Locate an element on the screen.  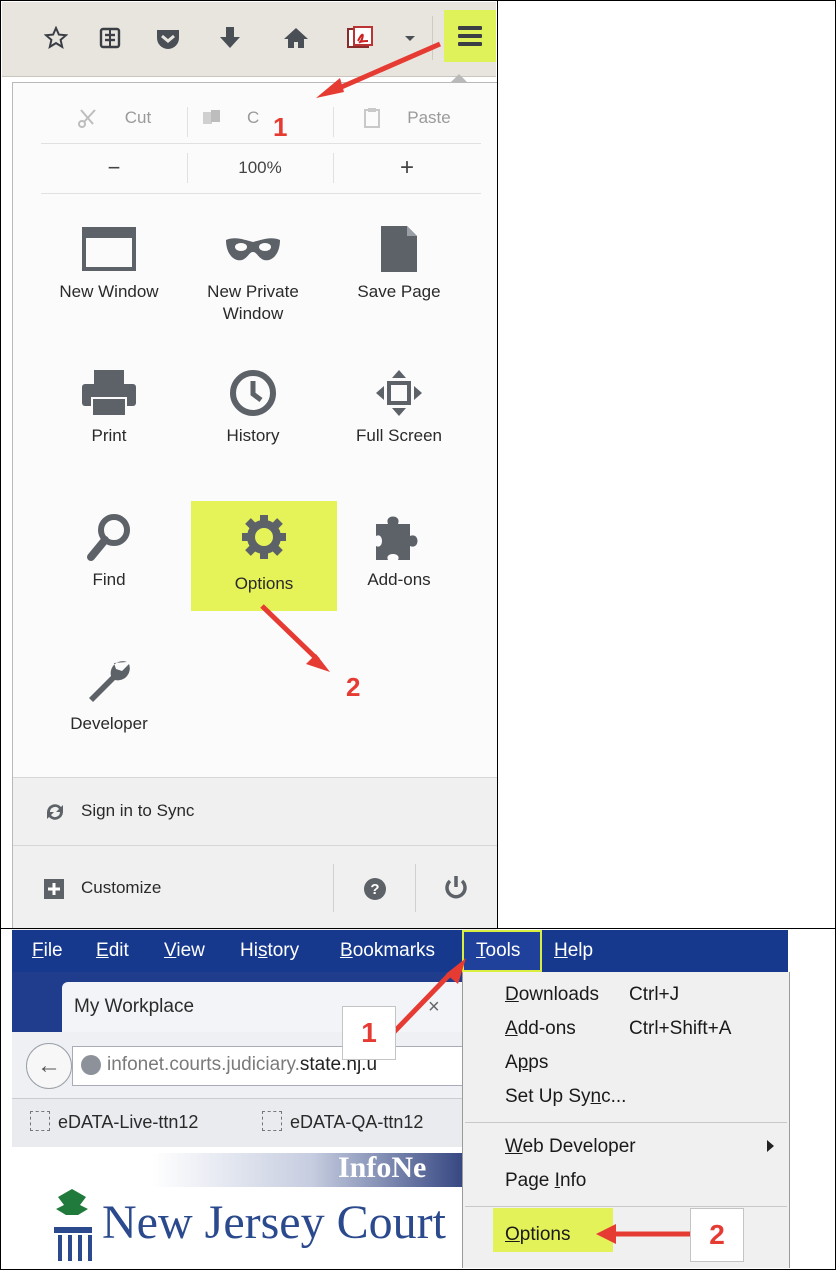
frame-divider is located at coordinates (418, 928).